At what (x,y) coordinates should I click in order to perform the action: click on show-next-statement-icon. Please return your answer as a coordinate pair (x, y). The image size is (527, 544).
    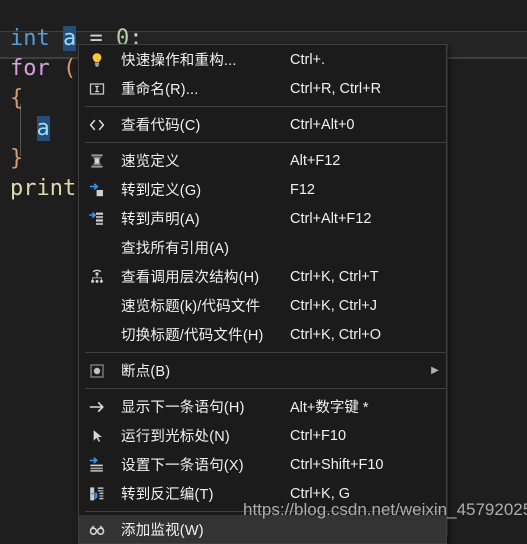
    Looking at the image, I should click on (97, 406).